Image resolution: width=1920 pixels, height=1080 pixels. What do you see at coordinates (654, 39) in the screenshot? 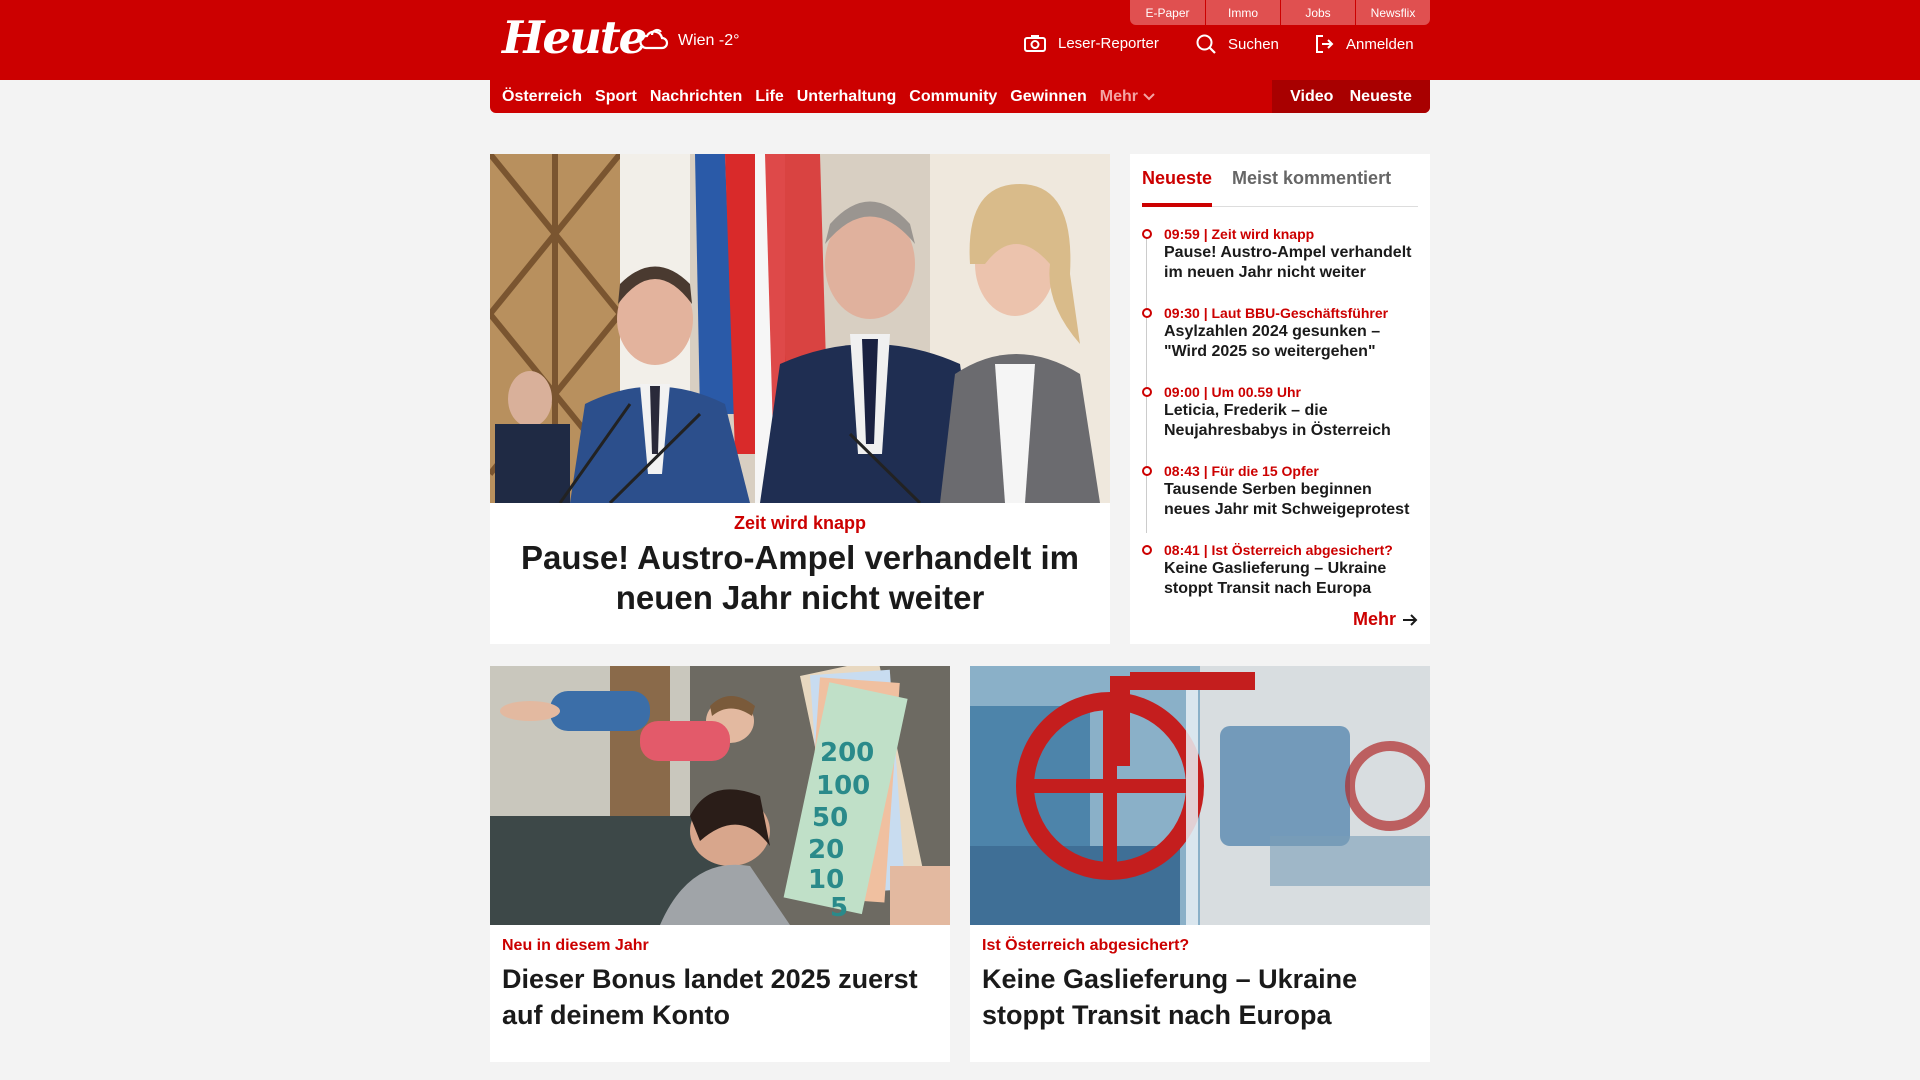
I see `weather-cloud-icon` at bounding box center [654, 39].